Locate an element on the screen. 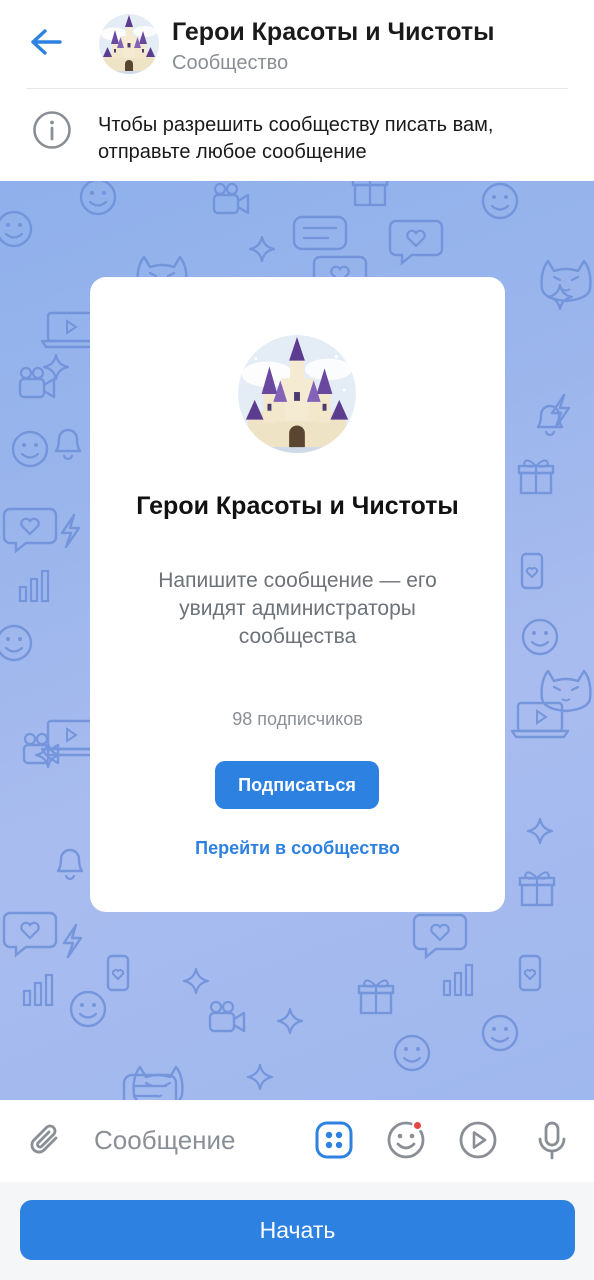 The image size is (594, 1280). message-composer is located at coordinates (297, 1141).